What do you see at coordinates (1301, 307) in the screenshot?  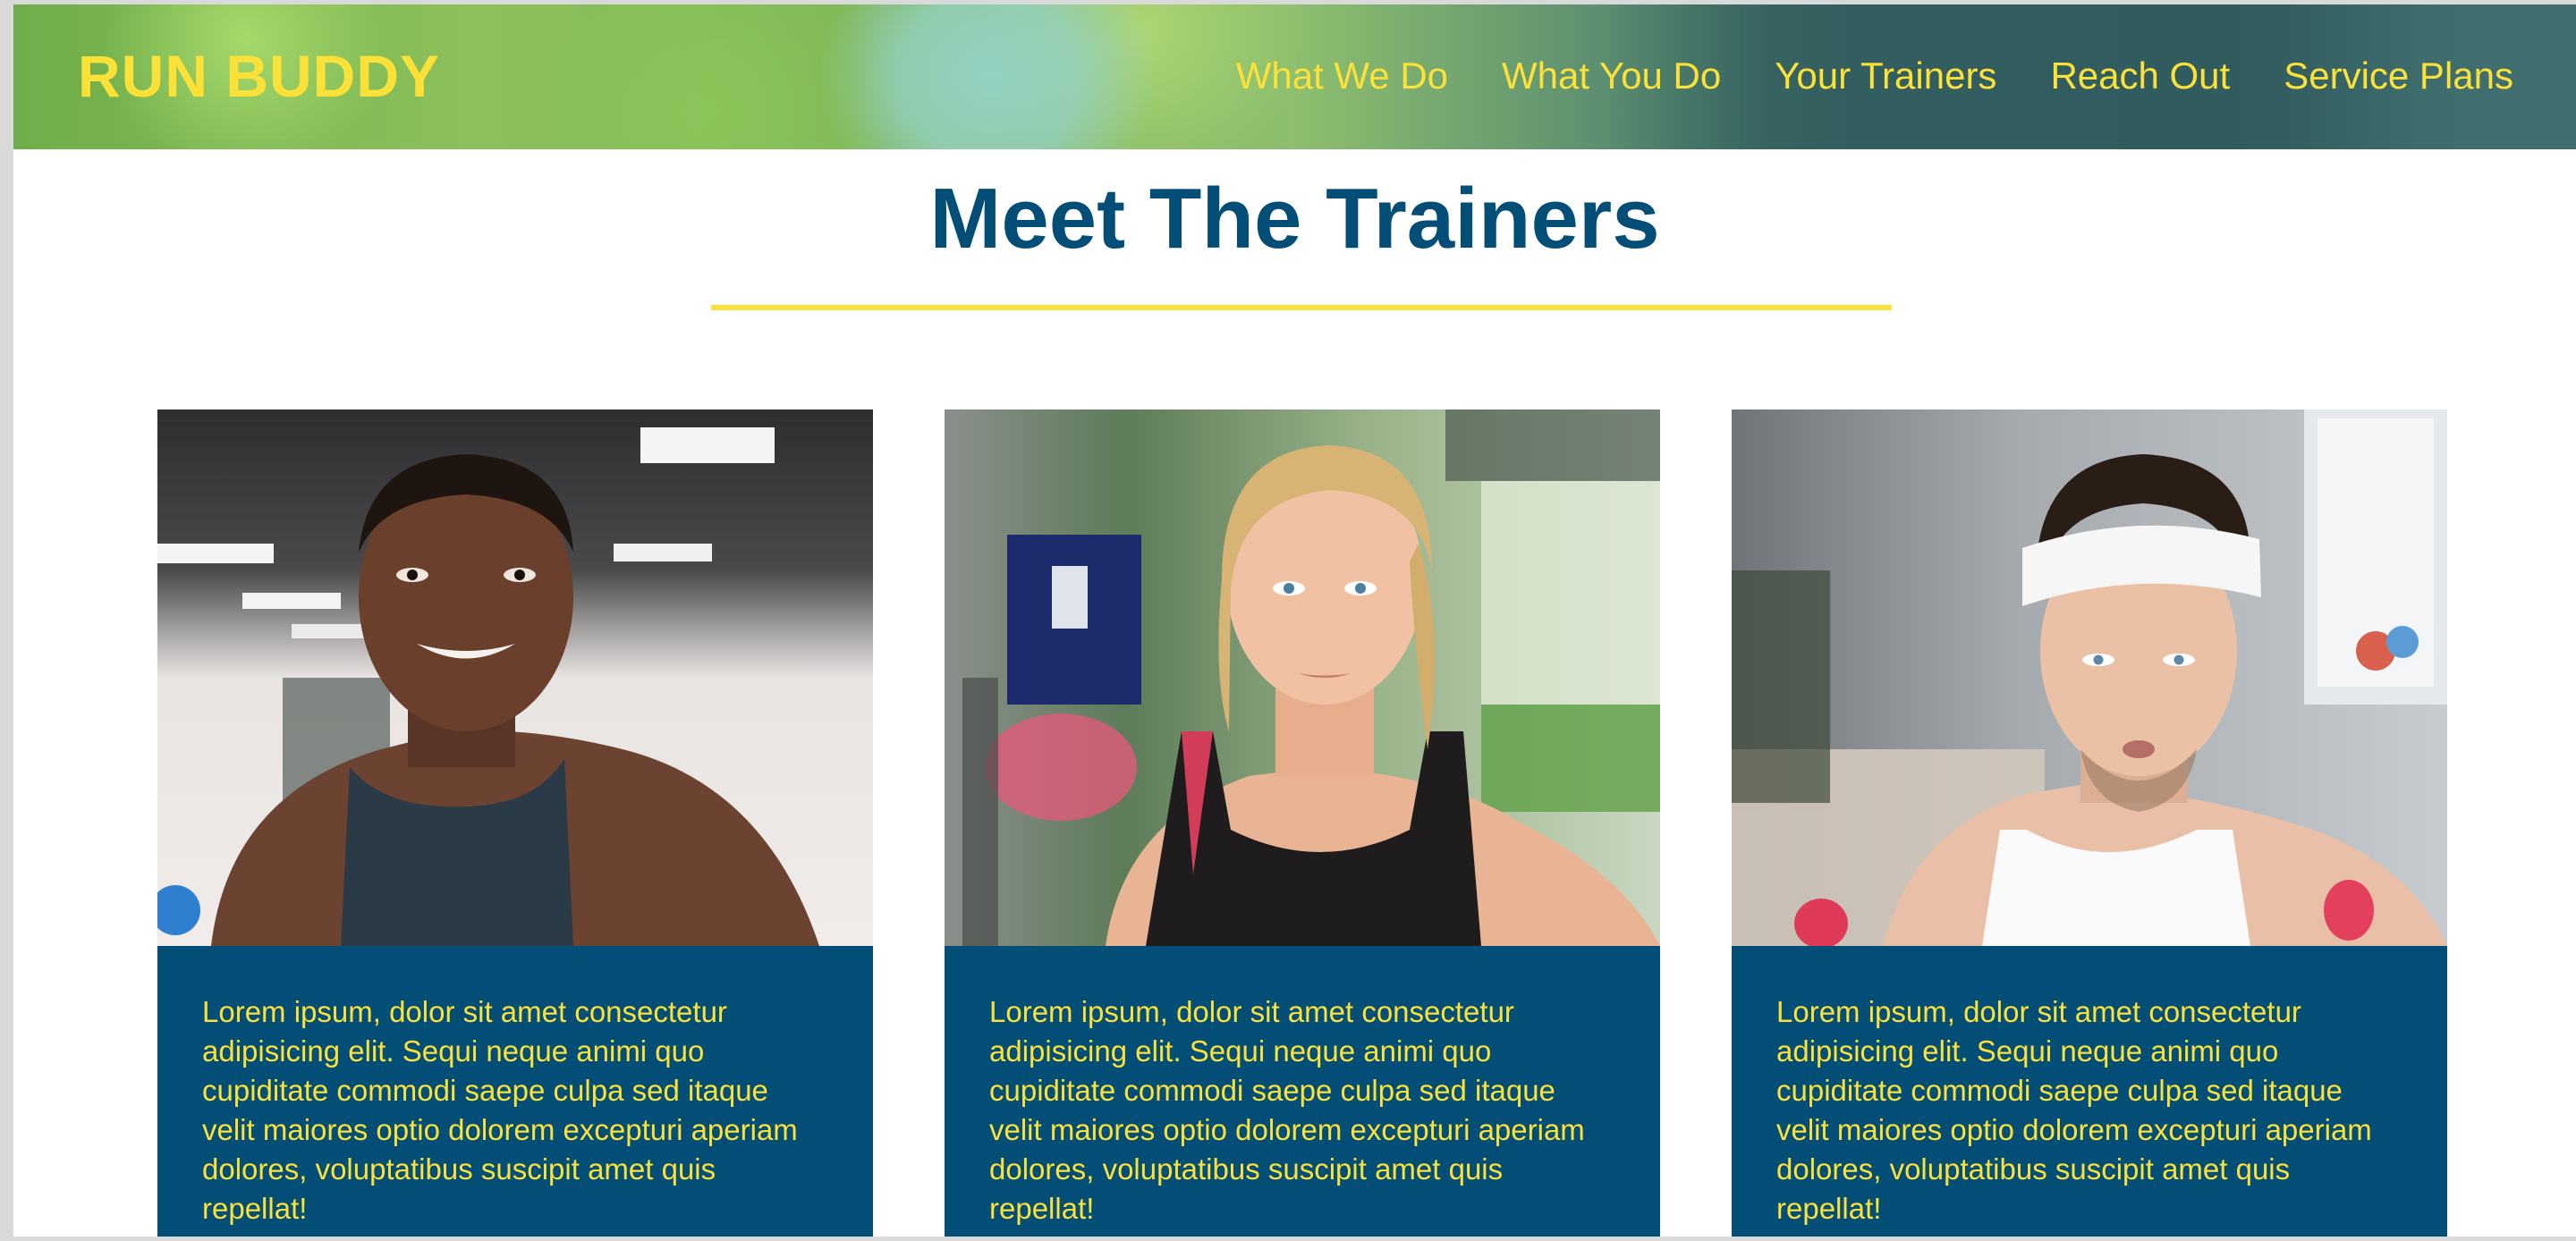 I see `title-divider` at bounding box center [1301, 307].